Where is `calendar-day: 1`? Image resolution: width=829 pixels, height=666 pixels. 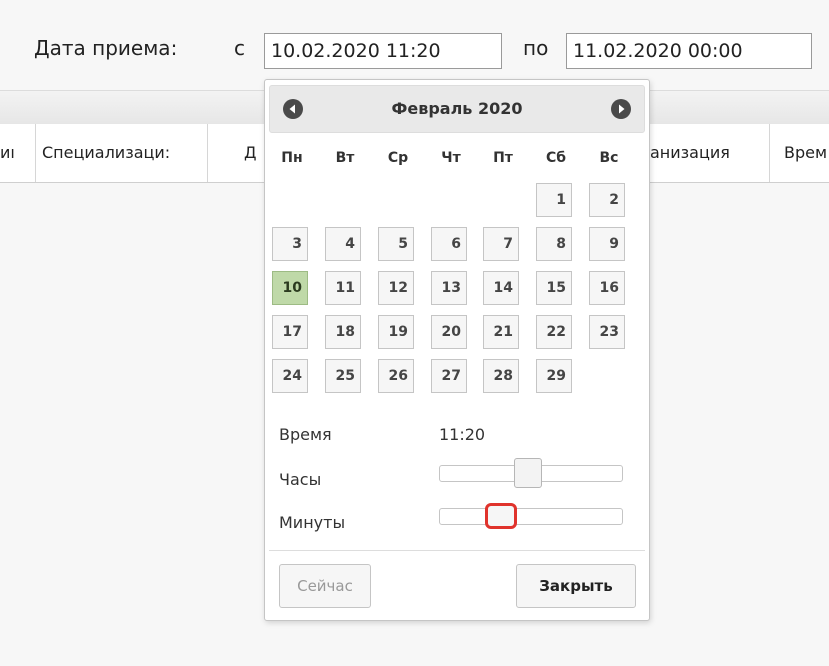 calendar-day: 1 is located at coordinates (554, 200).